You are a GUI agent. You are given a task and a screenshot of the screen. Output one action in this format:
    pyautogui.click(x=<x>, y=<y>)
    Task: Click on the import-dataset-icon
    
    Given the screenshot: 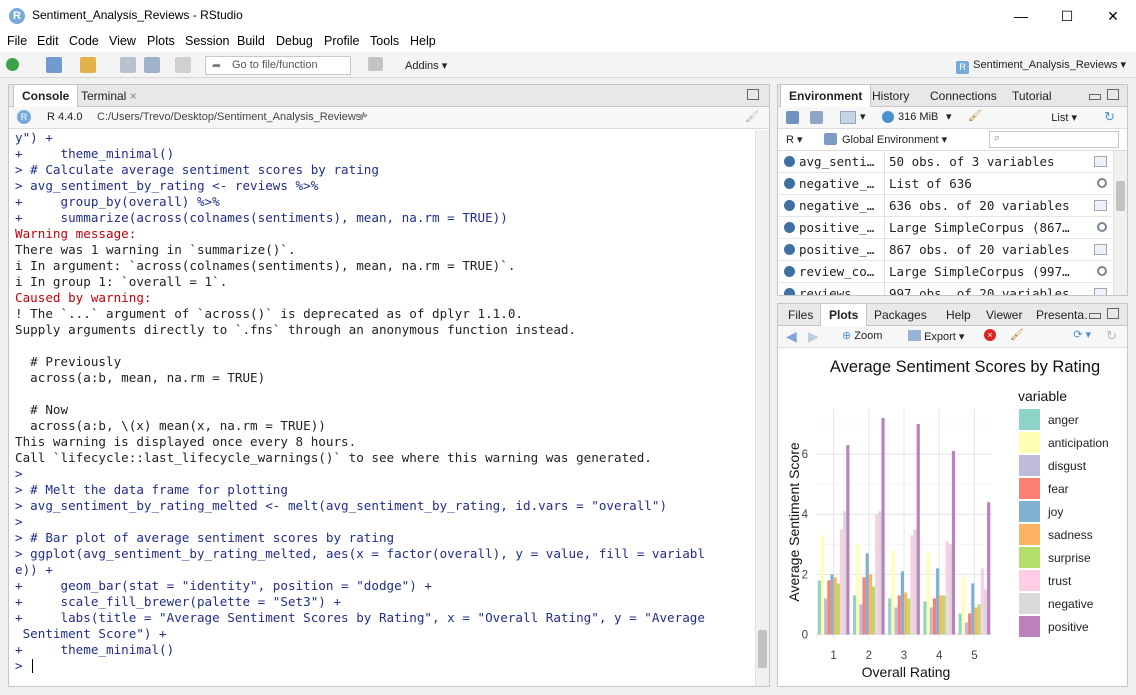 What is the action you would take?
    pyautogui.click(x=848, y=117)
    